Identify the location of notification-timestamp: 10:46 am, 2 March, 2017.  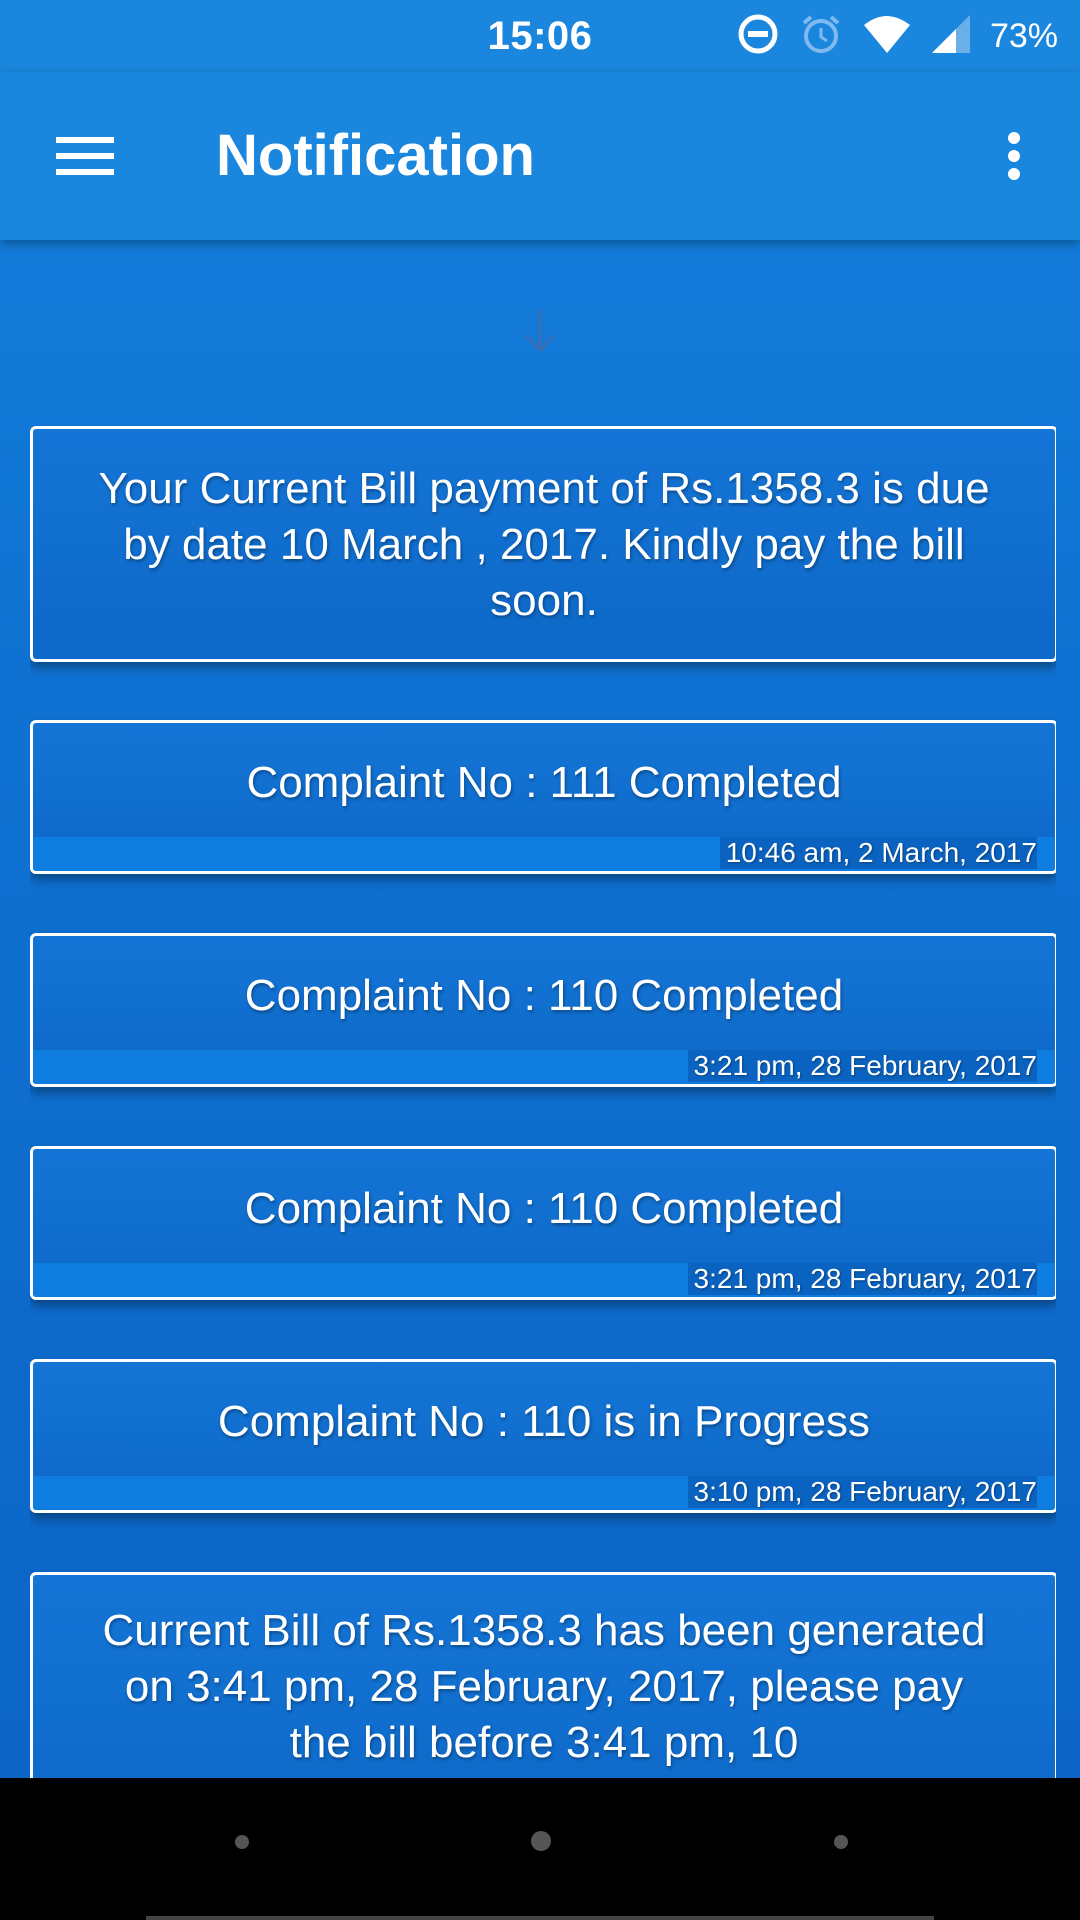
(878, 853).